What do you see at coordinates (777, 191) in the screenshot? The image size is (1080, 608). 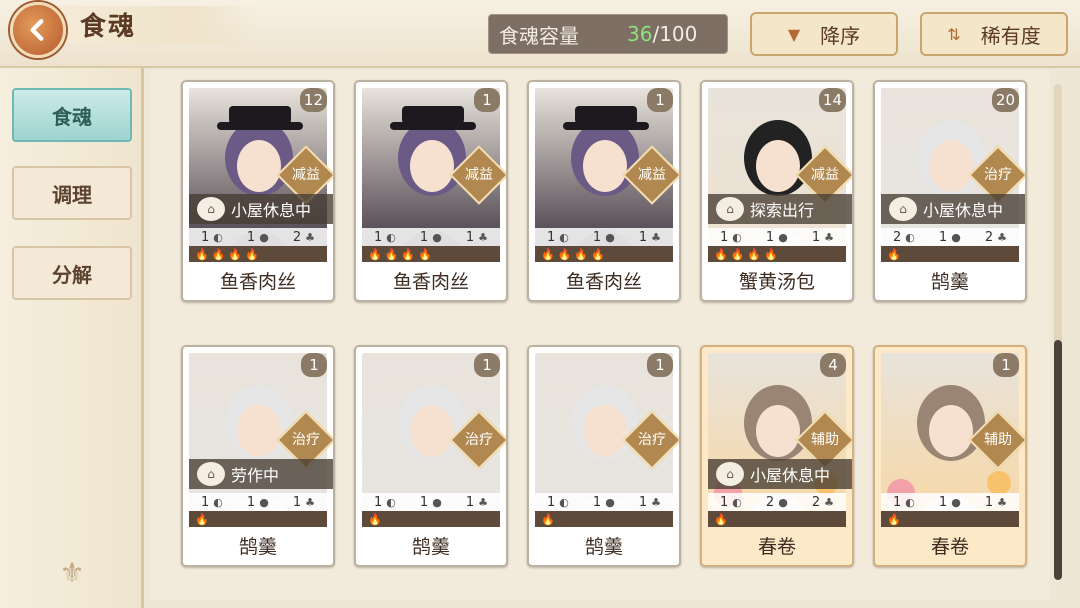 I see `food-soul-card: 14 减益 ⌂ 探索出行 1 ◐ 1 ● 1 ♣ 🔥 🔥 🔥 🔥 蟹黄汤包` at bounding box center [777, 191].